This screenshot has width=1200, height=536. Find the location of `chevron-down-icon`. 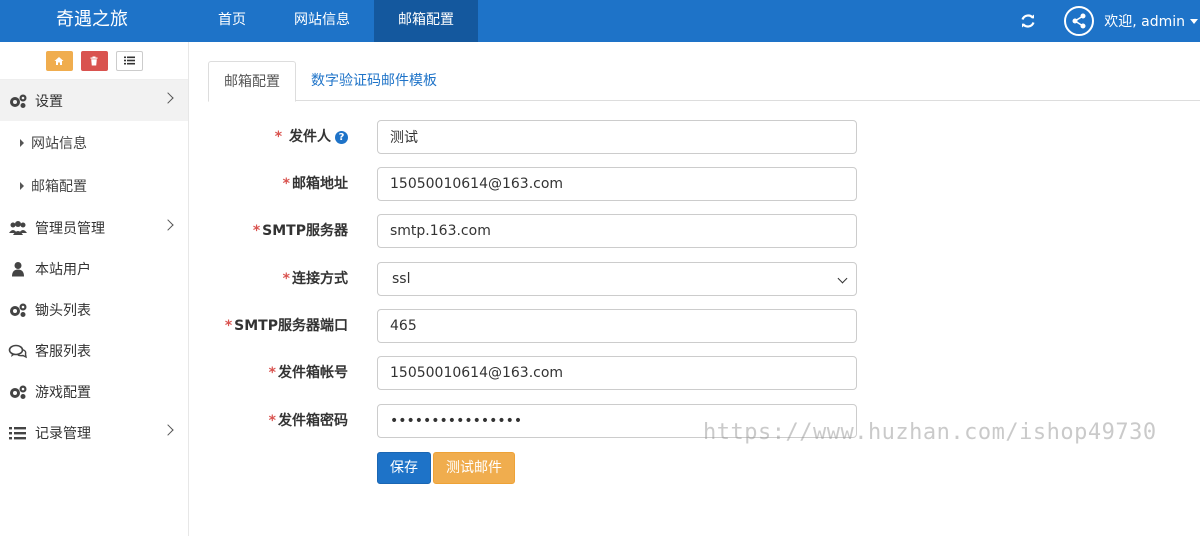

chevron-down-icon is located at coordinates (842, 278).